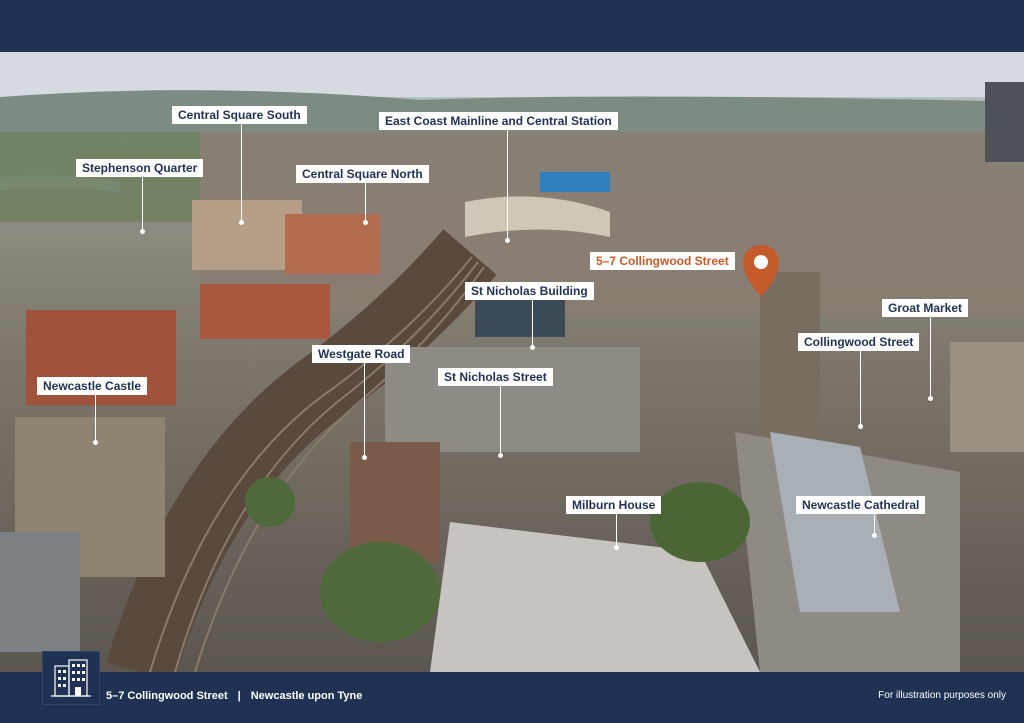  I want to click on label-st-nicholas-building: St Nicholas Building, so click(529, 291).